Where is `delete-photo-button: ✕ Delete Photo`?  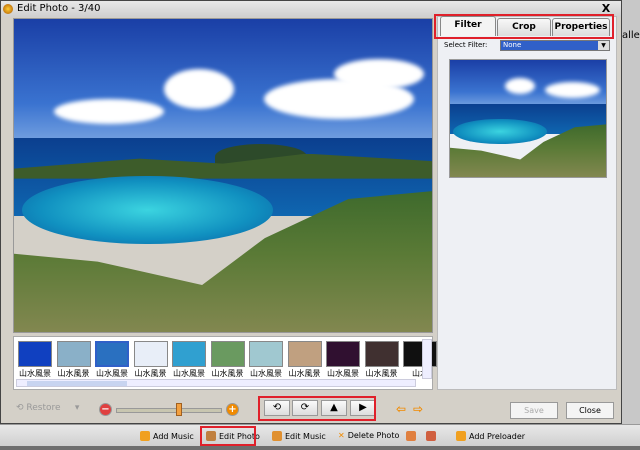 delete-photo-button: ✕ Delete Photo is located at coordinates (368, 435).